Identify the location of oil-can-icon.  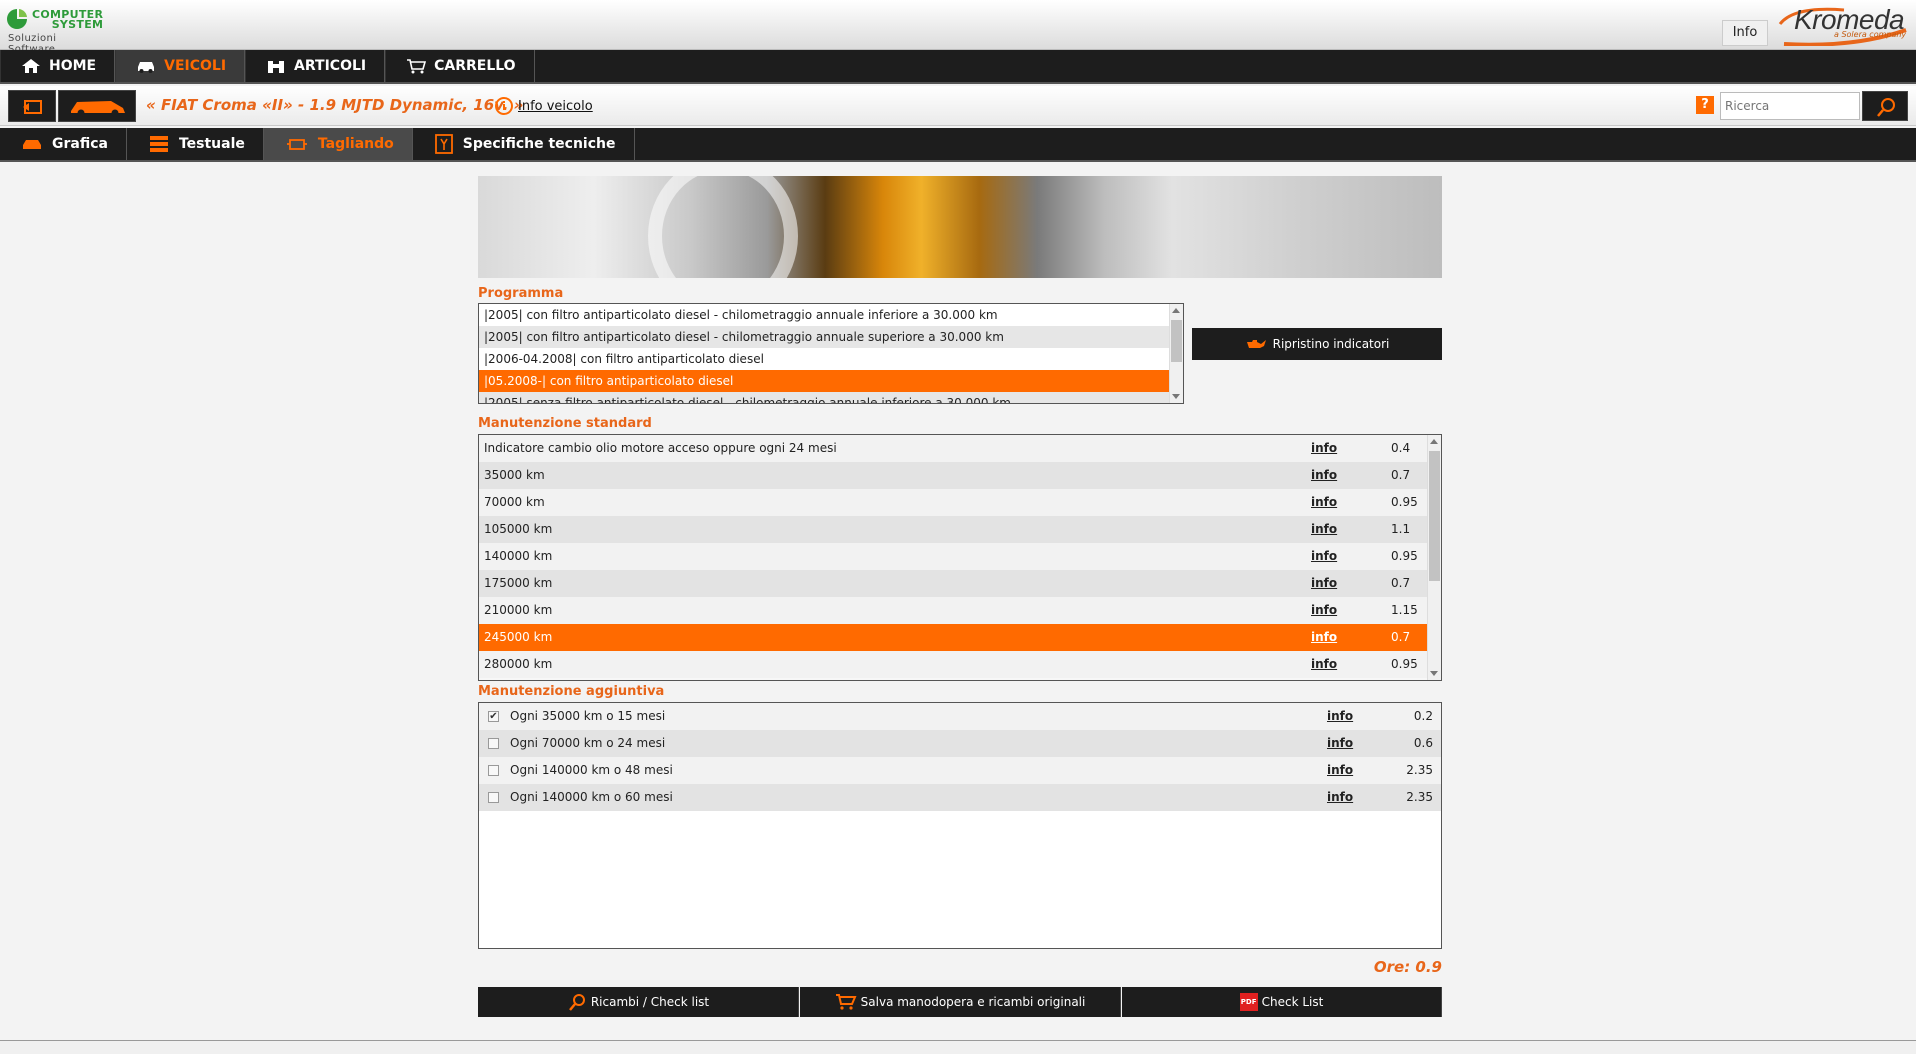
(1256, 344).